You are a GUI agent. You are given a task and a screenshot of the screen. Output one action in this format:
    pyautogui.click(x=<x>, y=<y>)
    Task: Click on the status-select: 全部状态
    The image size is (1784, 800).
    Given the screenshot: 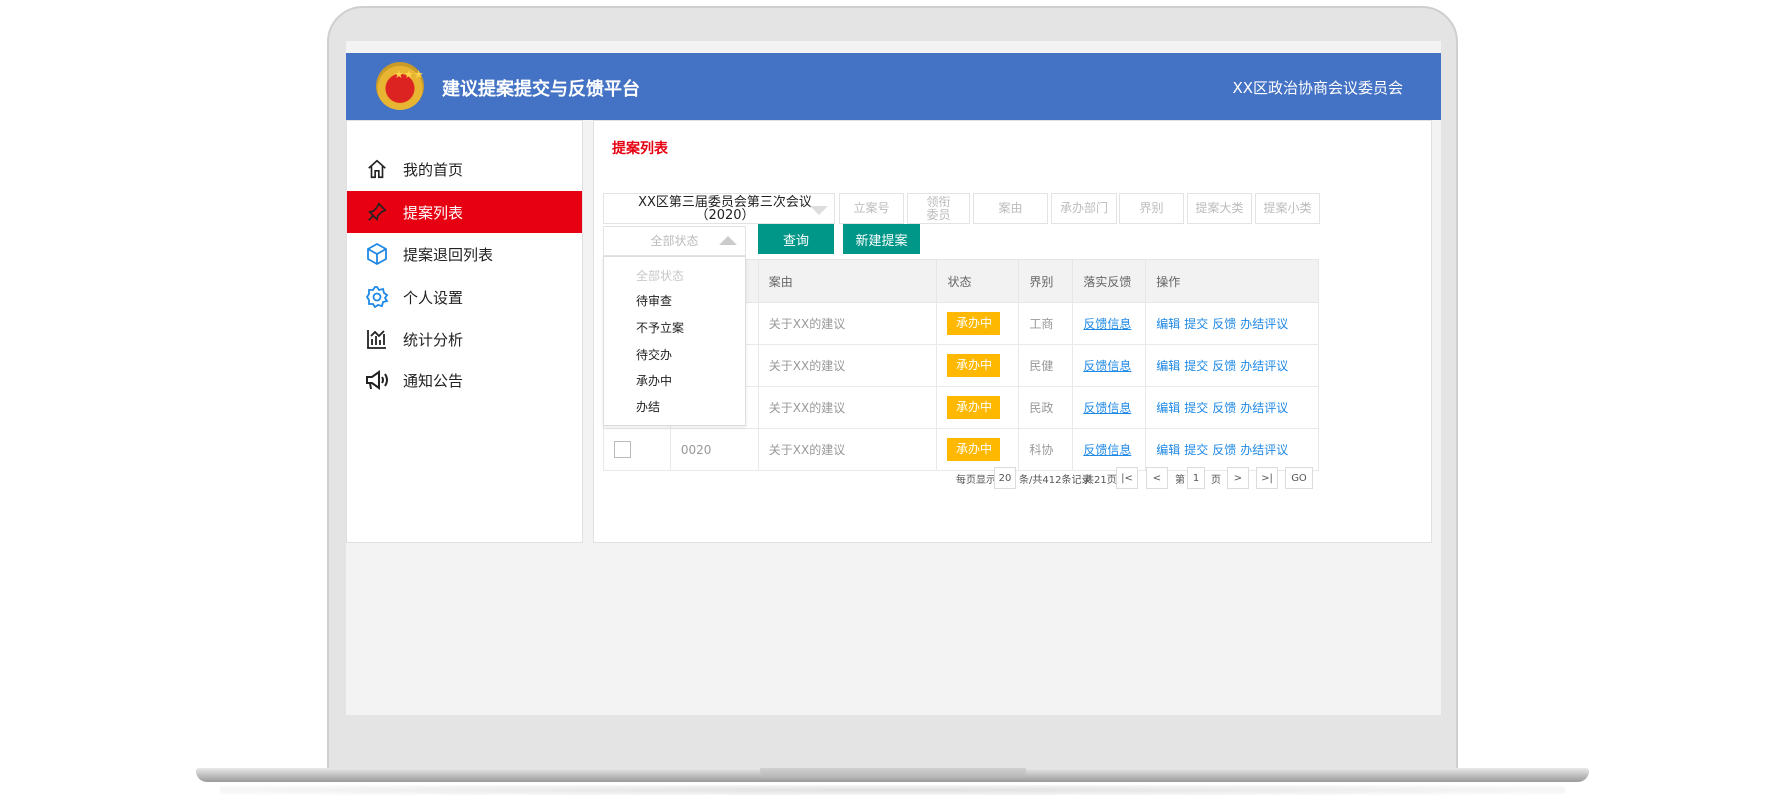 What is the action you would take?
    pyautogui.click(x=674, y=241)
    